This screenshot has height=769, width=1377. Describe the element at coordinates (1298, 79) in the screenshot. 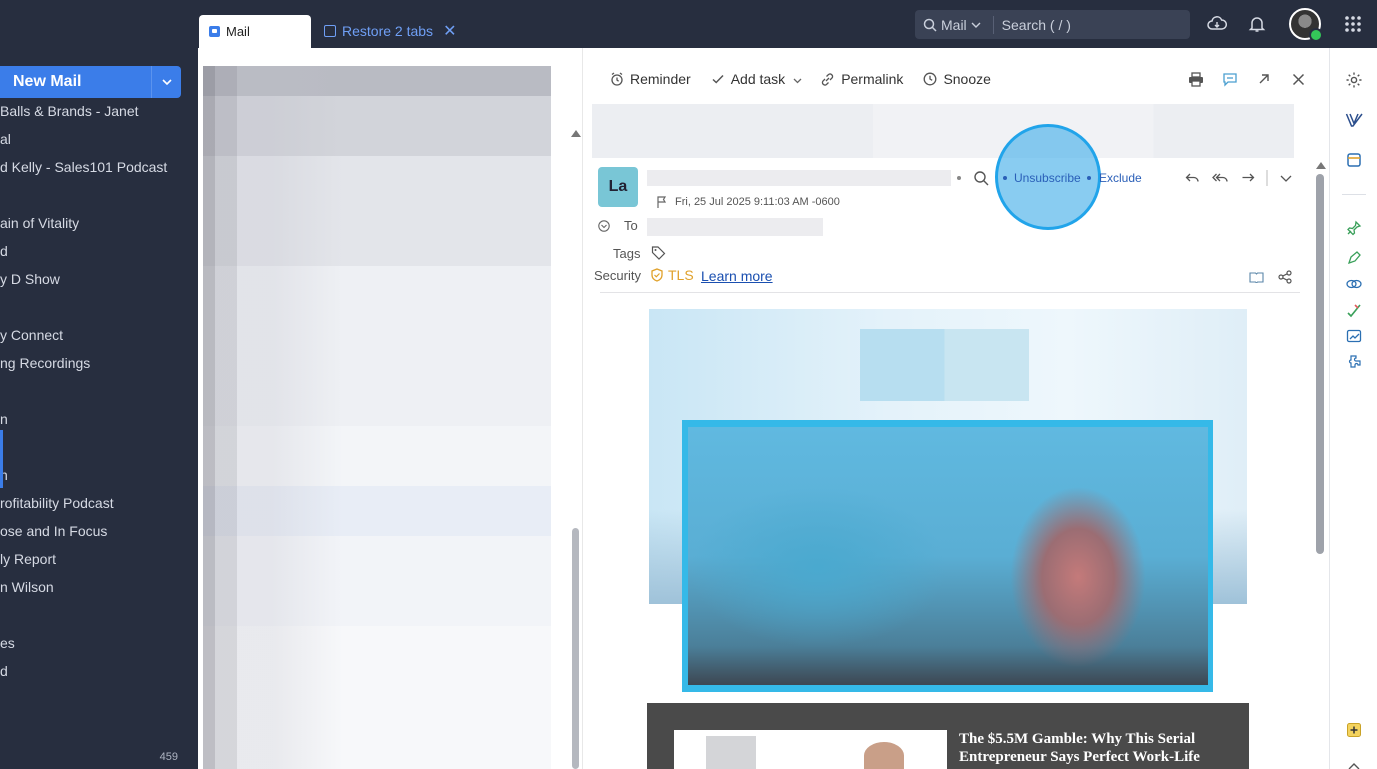

I see `close-icon` at that location.